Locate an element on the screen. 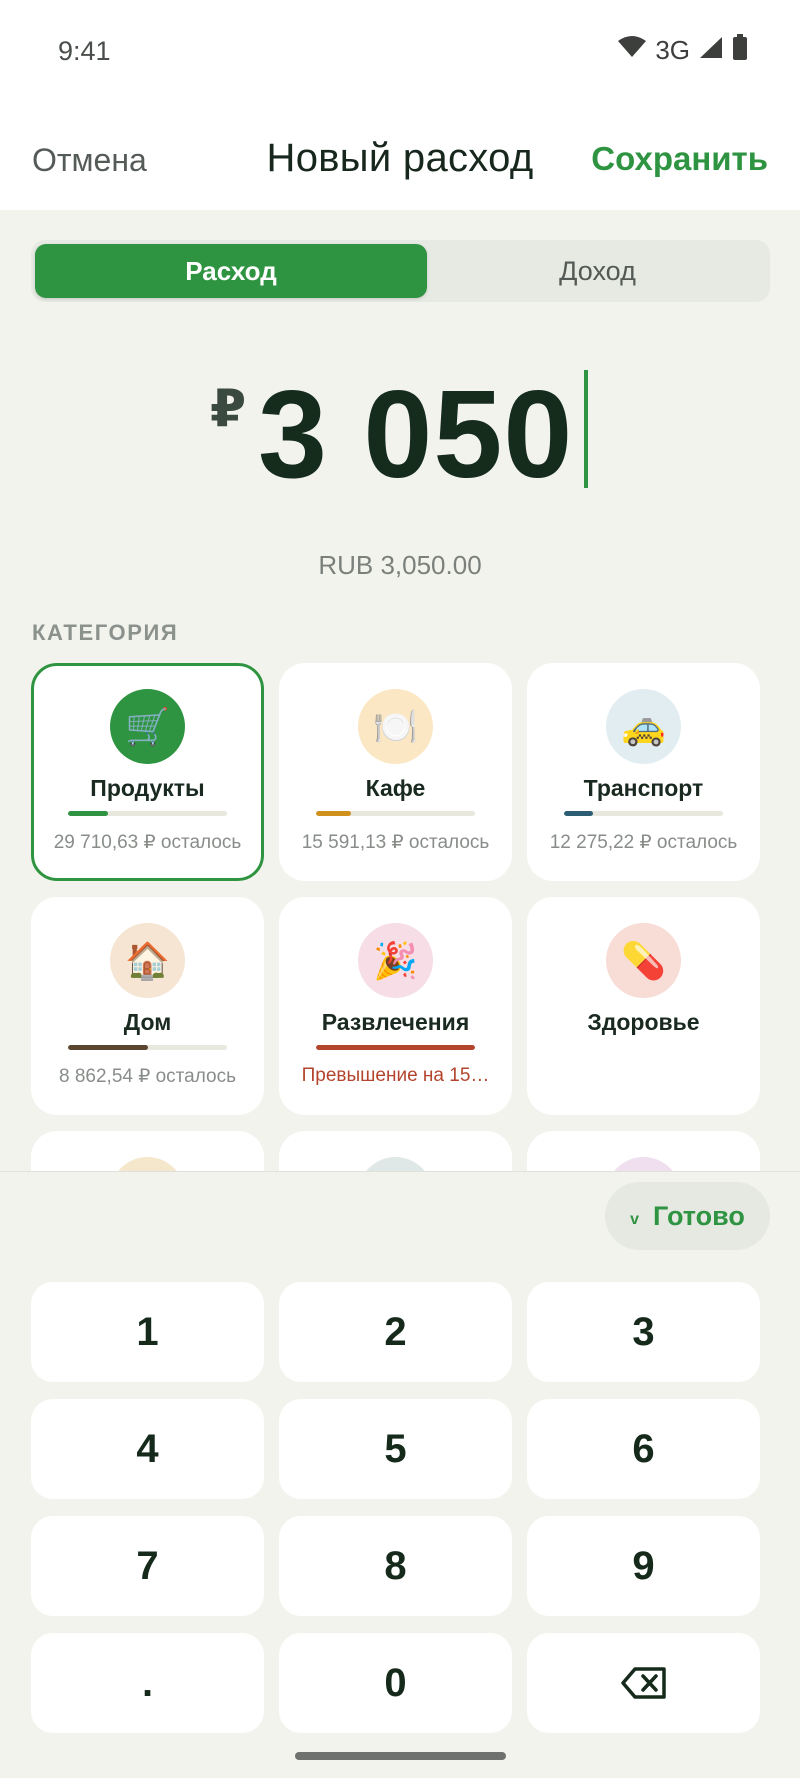 The image size is (800, 1778). transaction-type-switch: Расход Доход is located at coordinates (400, 271).